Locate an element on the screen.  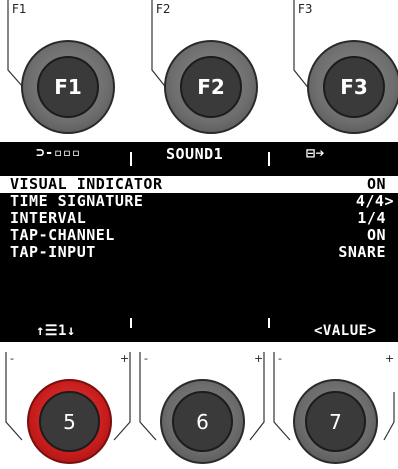
f2-knob-label: F2 is located at coordinates (211, 87).